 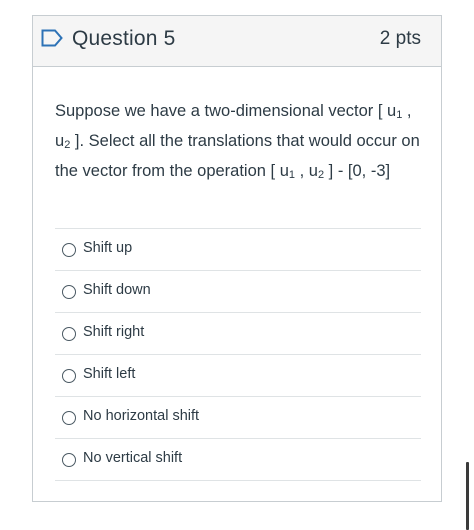 What do you see at coordinates (467, 496) in the screenshot?
I see `scrollbar` at bounding box center [467, 496].